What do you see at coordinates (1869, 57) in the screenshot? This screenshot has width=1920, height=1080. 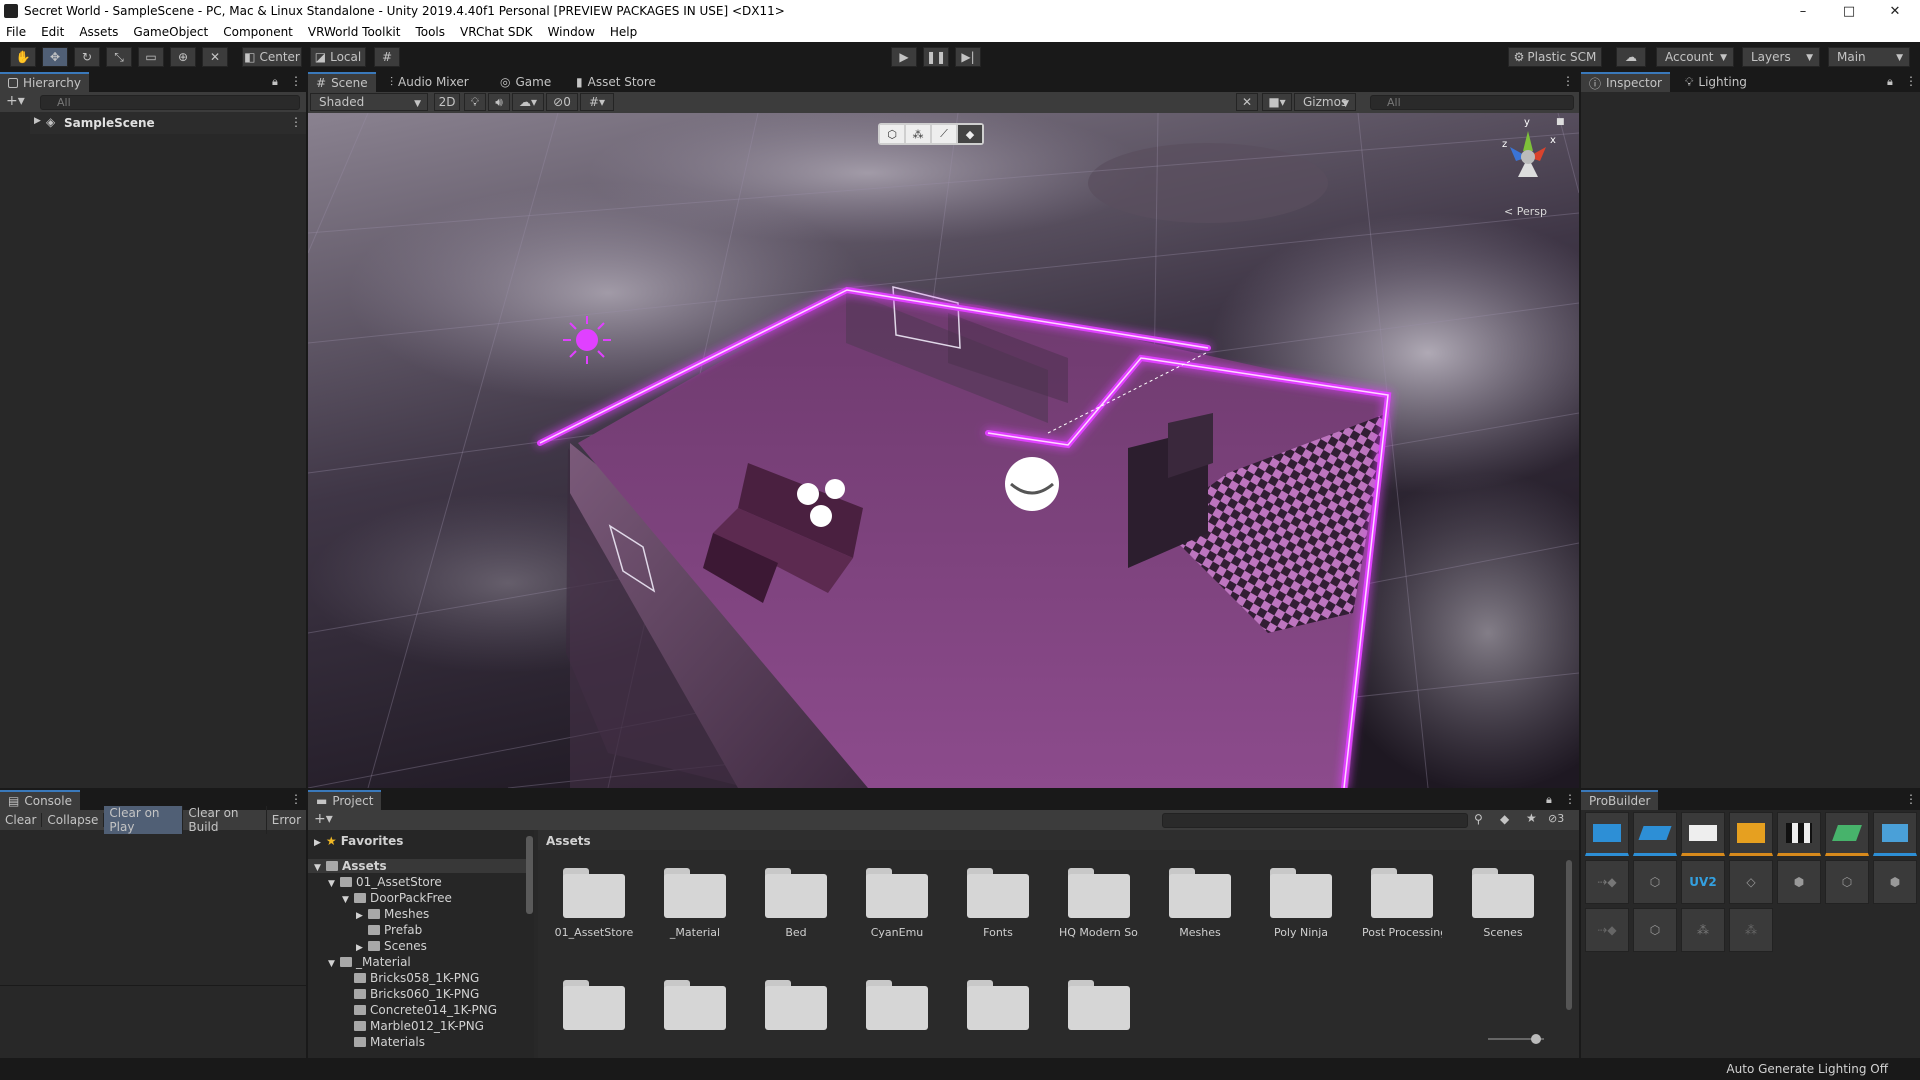 I see `layout-dropdown: Main ▼` at bounding box center [1869, 57].